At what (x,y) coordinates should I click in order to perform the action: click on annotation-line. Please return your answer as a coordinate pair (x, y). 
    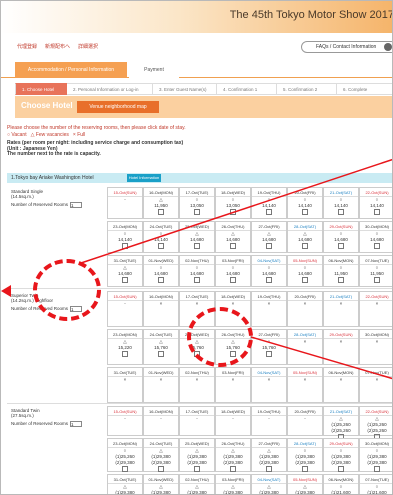
    Looking at the image, I should click on (321, 358).